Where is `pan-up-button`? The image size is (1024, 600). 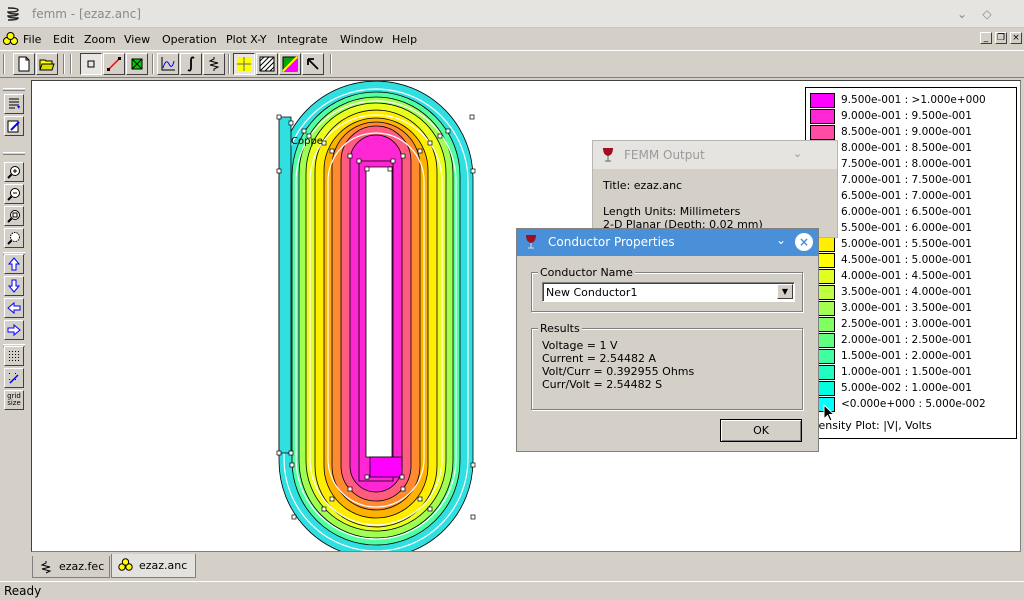 pan-up-button is located at coordinates (14, 264).